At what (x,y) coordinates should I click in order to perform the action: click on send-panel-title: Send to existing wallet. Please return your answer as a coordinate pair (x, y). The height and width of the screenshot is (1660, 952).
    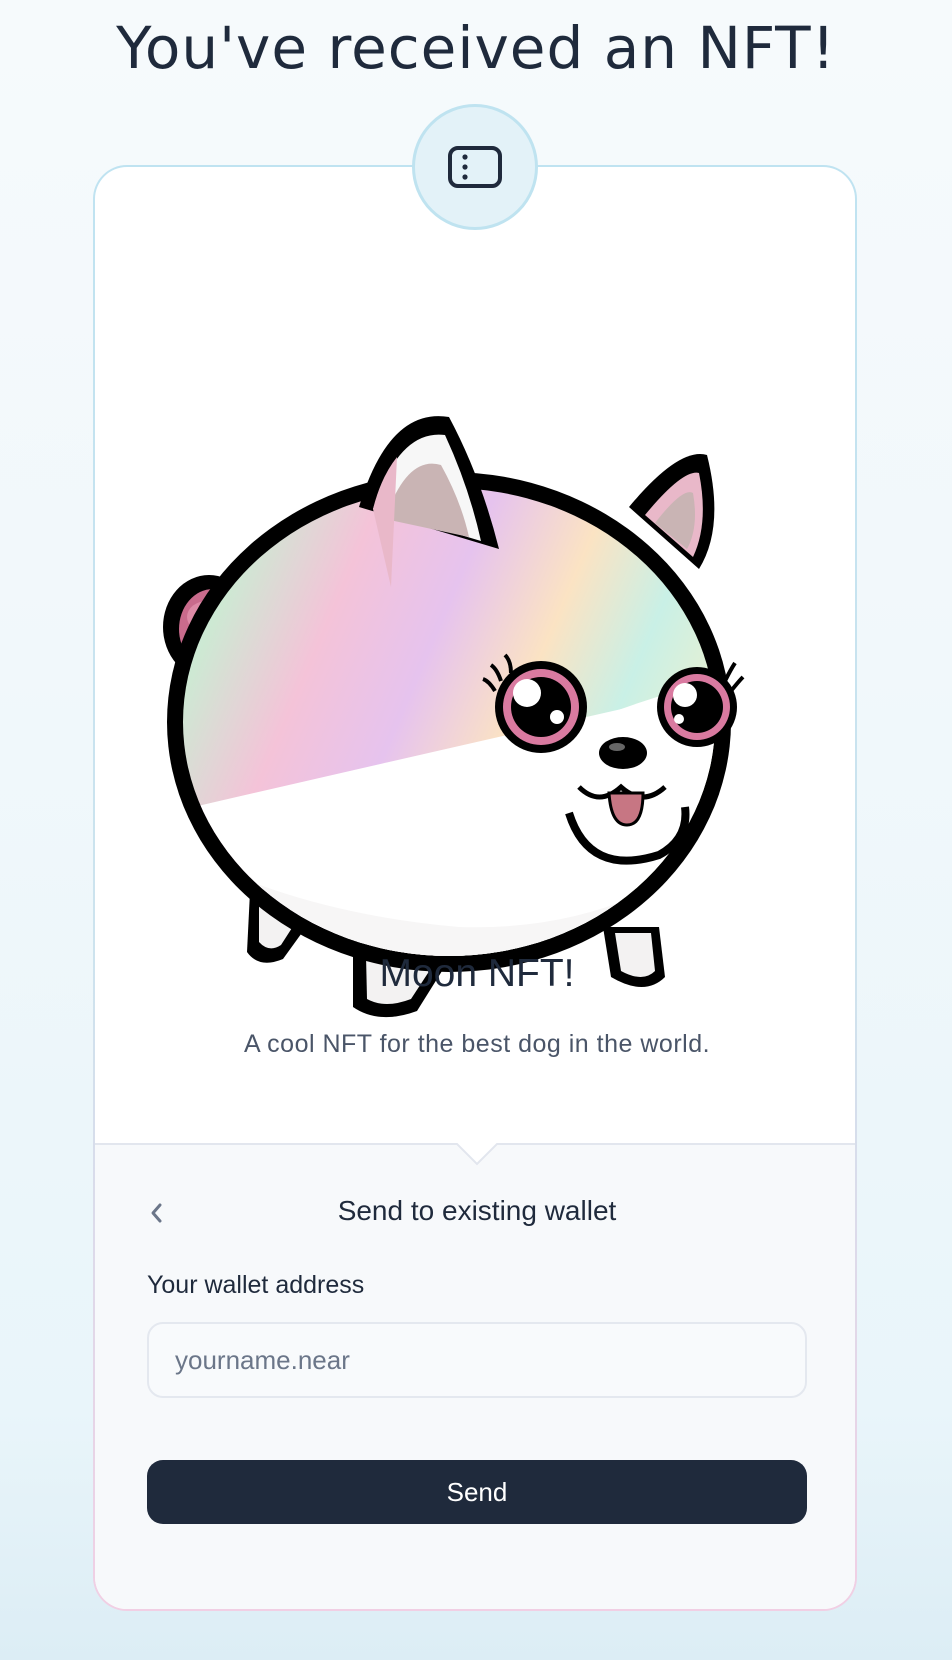
    Looking at the image, I should click on (477, 1210).